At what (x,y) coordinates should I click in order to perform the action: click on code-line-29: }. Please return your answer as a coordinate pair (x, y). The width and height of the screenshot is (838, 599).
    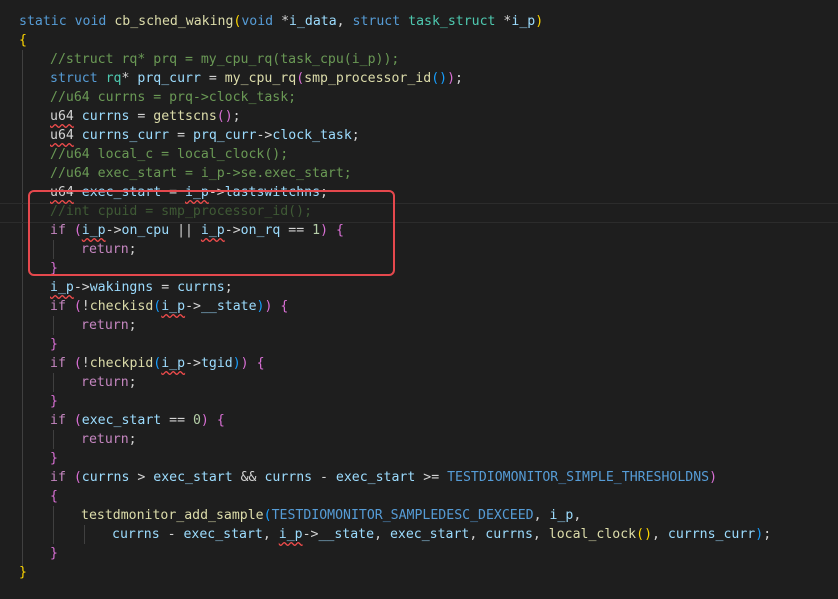
    Looking at the image, I should click on (54, 553).